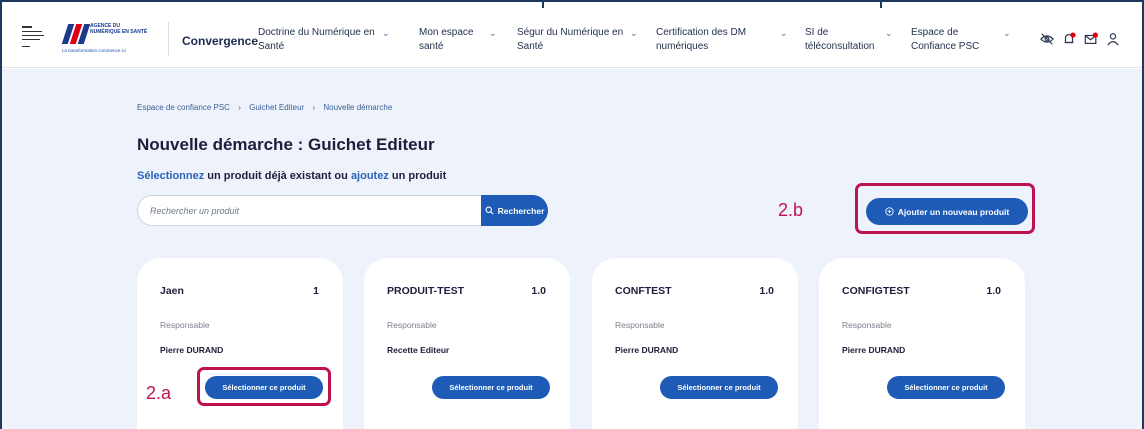 The image size is (1144, 429). I want to click on ans-logo-subtitle: La transformation commence ici, so click(94, 50).